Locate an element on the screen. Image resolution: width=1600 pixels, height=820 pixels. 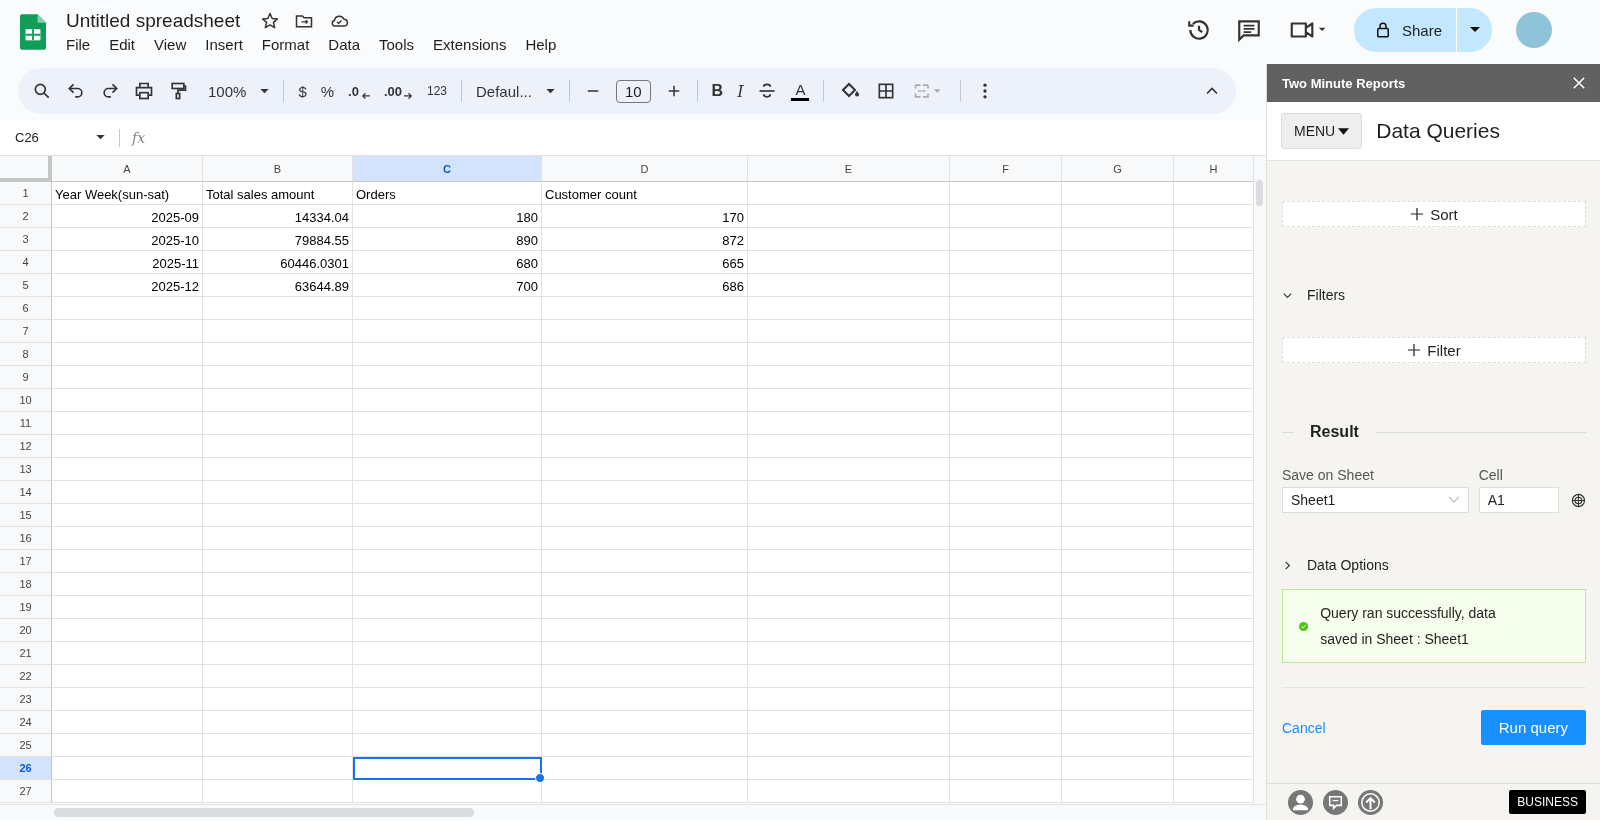
row-header: 10 is located at coordinates (26, 400).